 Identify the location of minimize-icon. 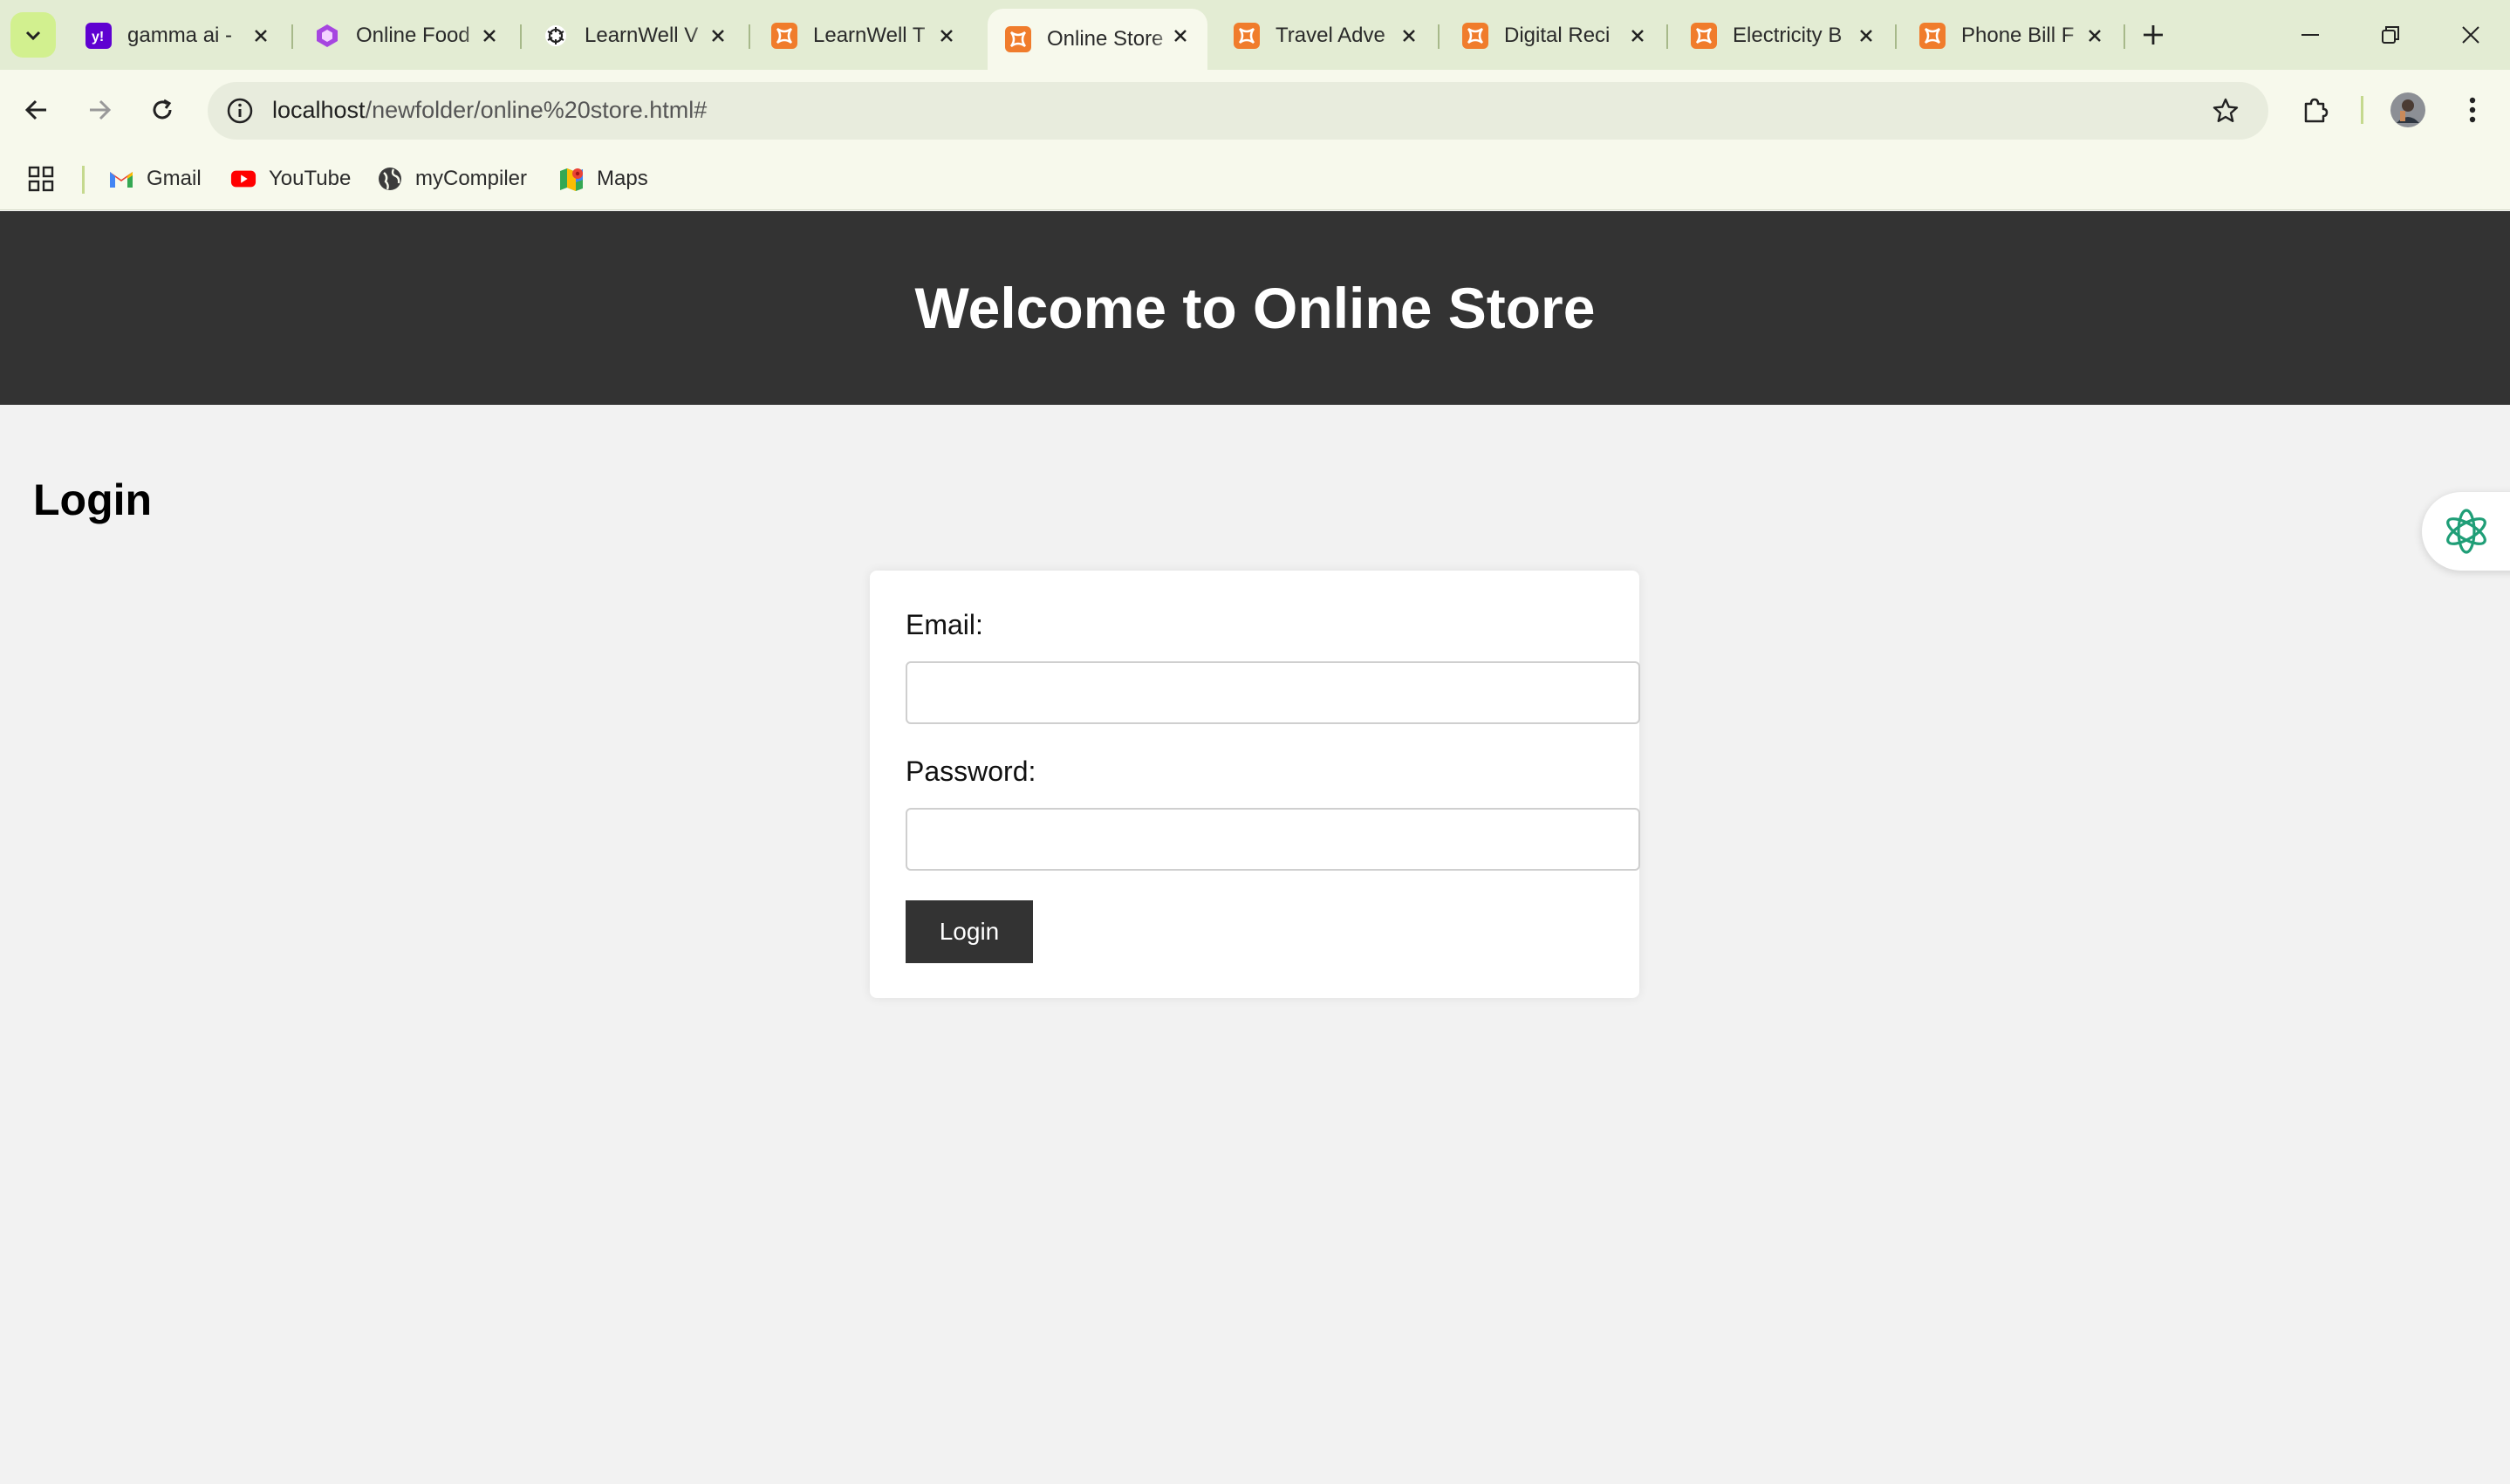
(2310, 35).